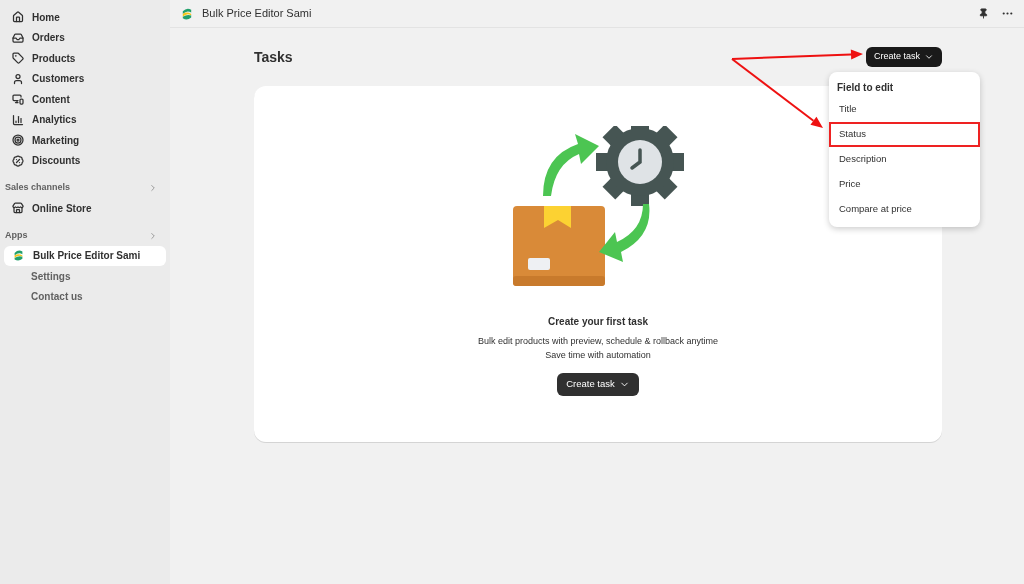 The image size is (1024, 584). What do you see at coordinates (85, 140) in the screenshot?
I see `sidebar-item: Marketing` at bounding box center [85, 140].